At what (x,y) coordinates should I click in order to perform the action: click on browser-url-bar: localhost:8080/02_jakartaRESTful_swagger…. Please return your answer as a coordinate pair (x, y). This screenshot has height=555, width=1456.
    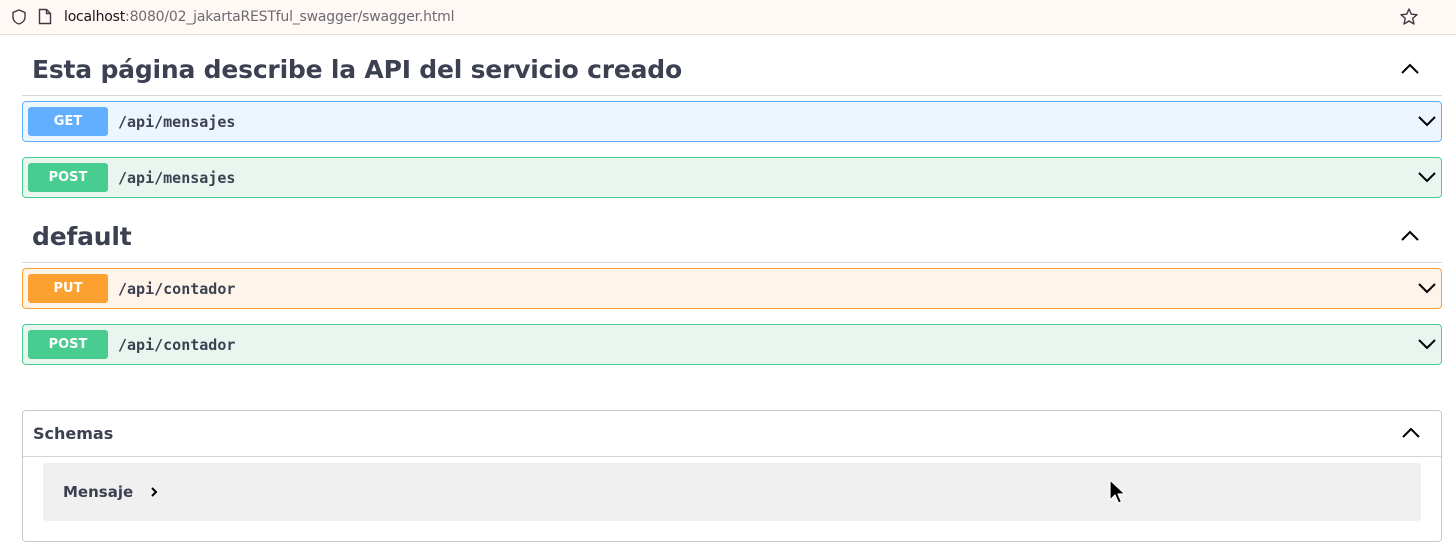
    Looking at the image, I should click on (728, 17).